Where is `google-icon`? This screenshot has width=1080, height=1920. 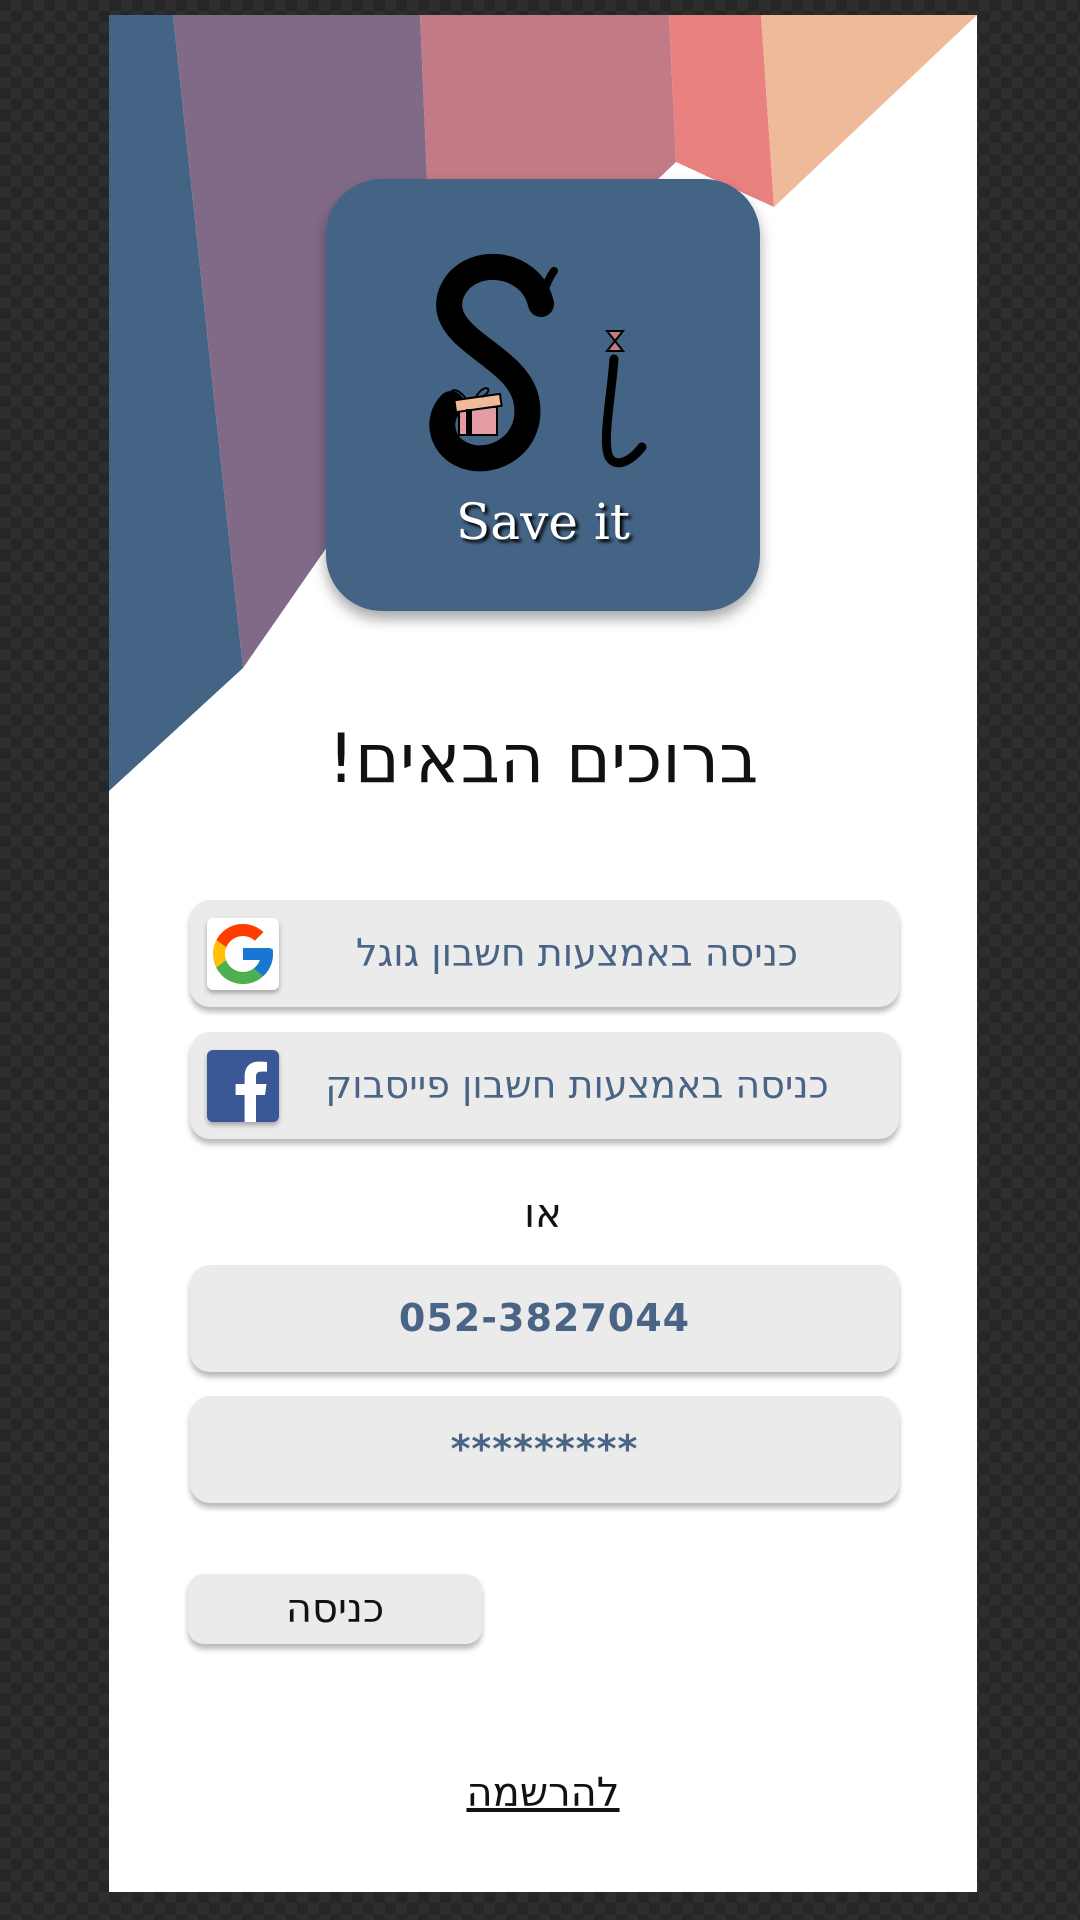 google-icon is located at coordinates (243, 954).